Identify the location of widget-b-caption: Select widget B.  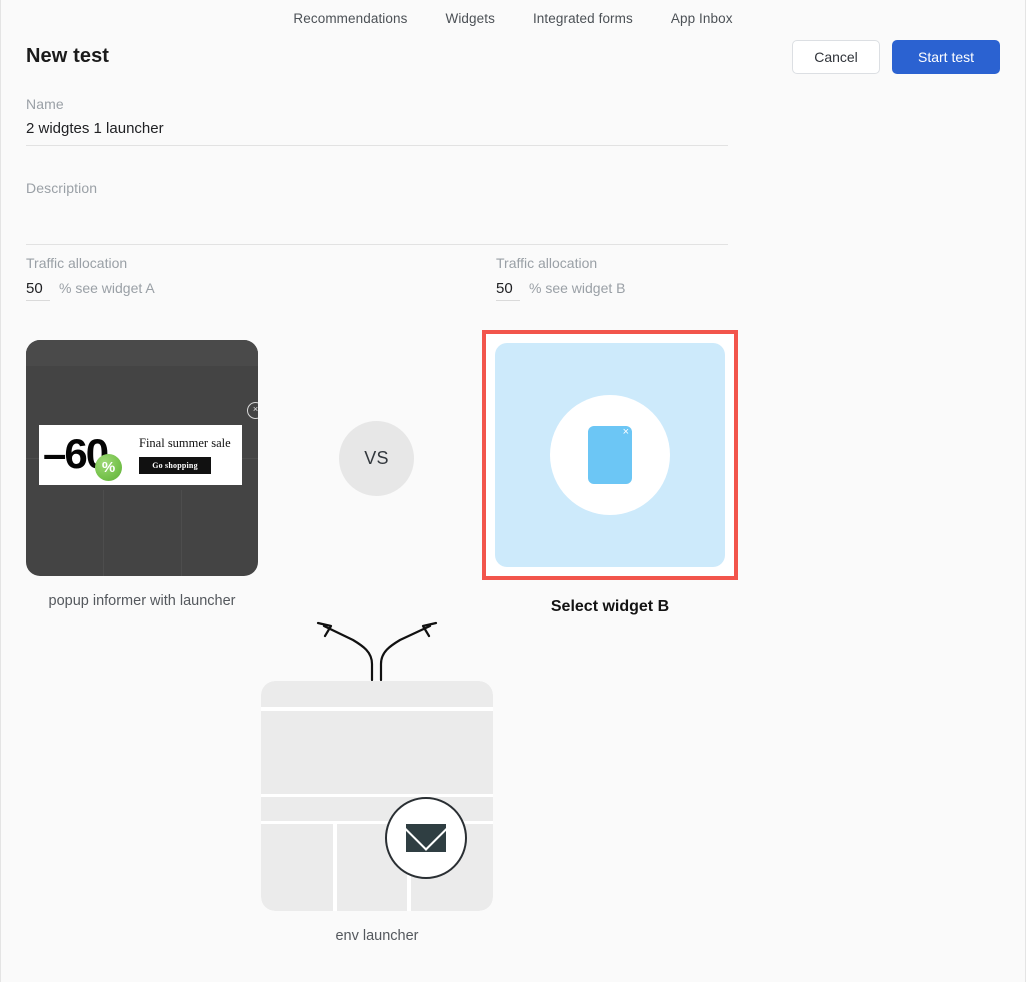
(610, 606).